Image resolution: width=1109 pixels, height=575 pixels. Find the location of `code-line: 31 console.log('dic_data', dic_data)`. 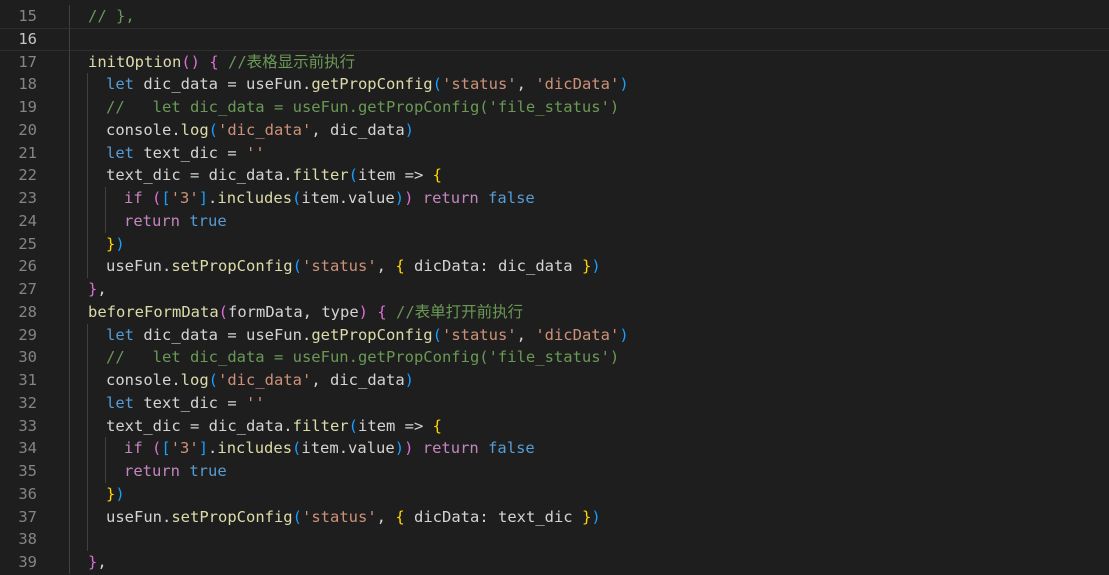

code-line: 31 console.log('dic_data', dic_data) is located at coordinates (554, 380).